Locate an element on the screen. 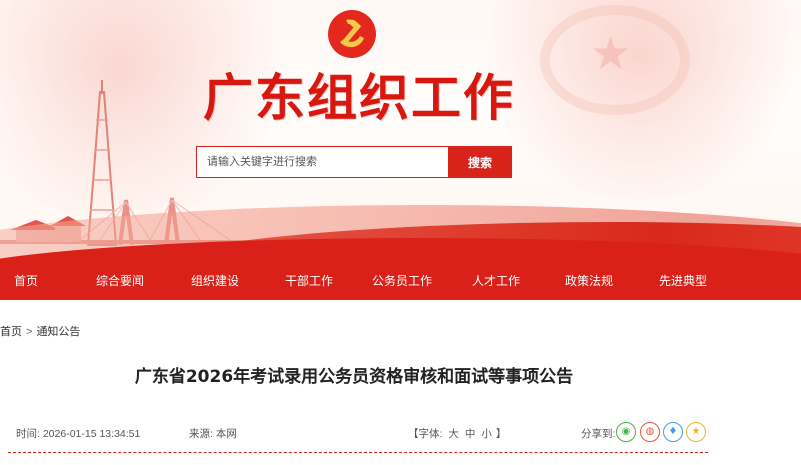  nav-item-talent: 人才工作 is located at coordinates (496, 281).